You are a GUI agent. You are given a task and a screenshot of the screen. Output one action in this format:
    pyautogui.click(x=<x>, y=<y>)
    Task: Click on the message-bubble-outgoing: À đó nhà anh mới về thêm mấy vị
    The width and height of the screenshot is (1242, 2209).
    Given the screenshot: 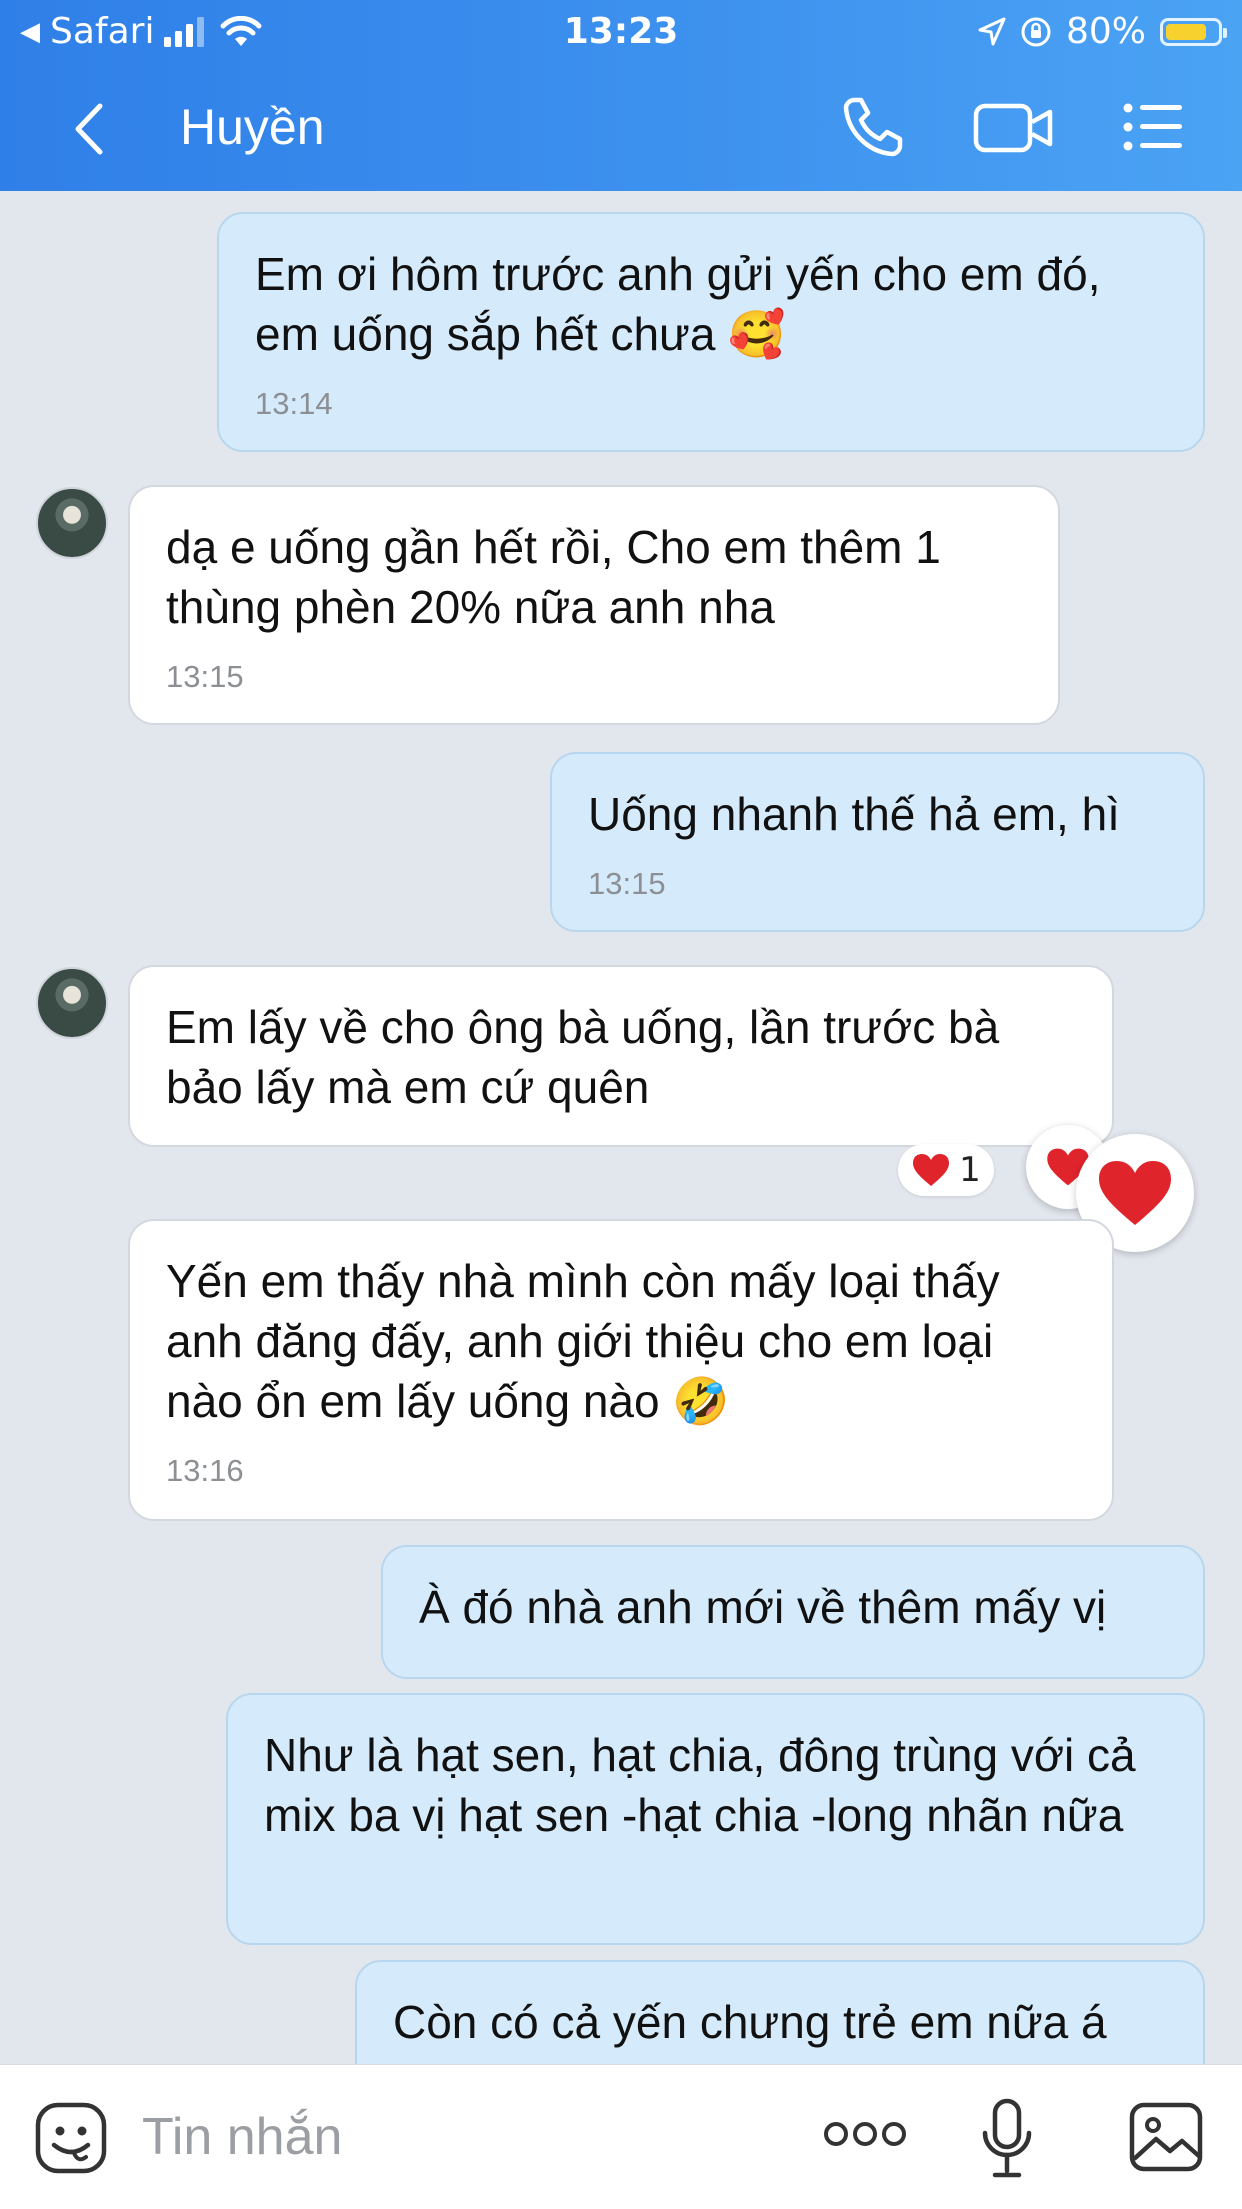 What is the action you would take?
    pyautogui.click(x=793, y=1612)
    